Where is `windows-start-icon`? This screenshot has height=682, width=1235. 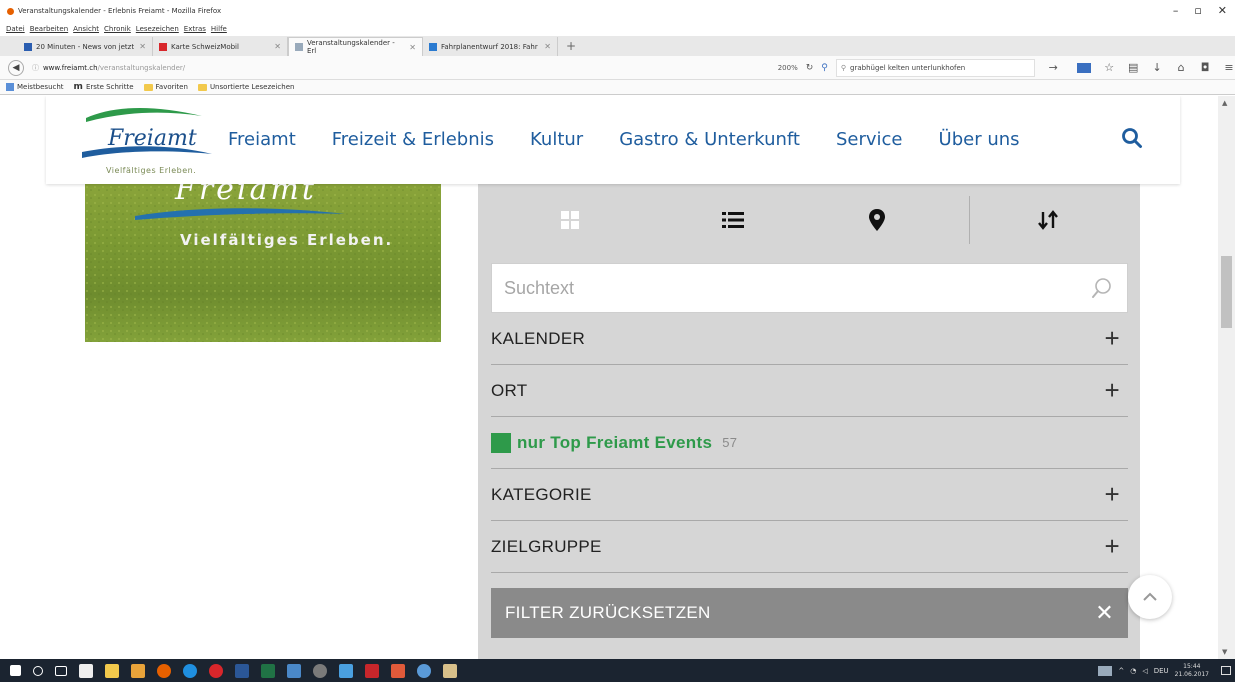 windows-start-icon is located at coordinates (15, 670).